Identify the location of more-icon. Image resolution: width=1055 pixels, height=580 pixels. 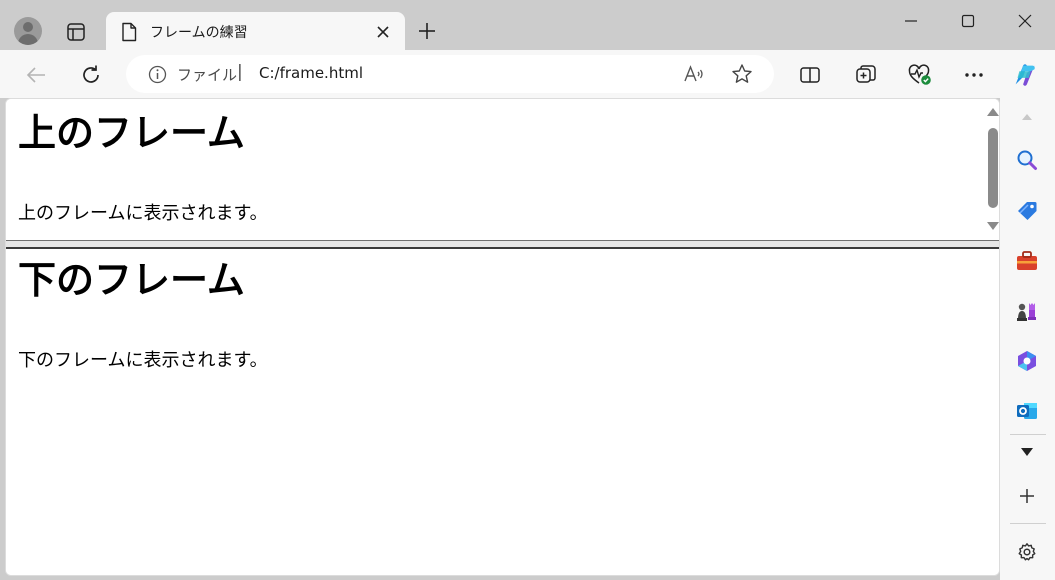
(974, 75).